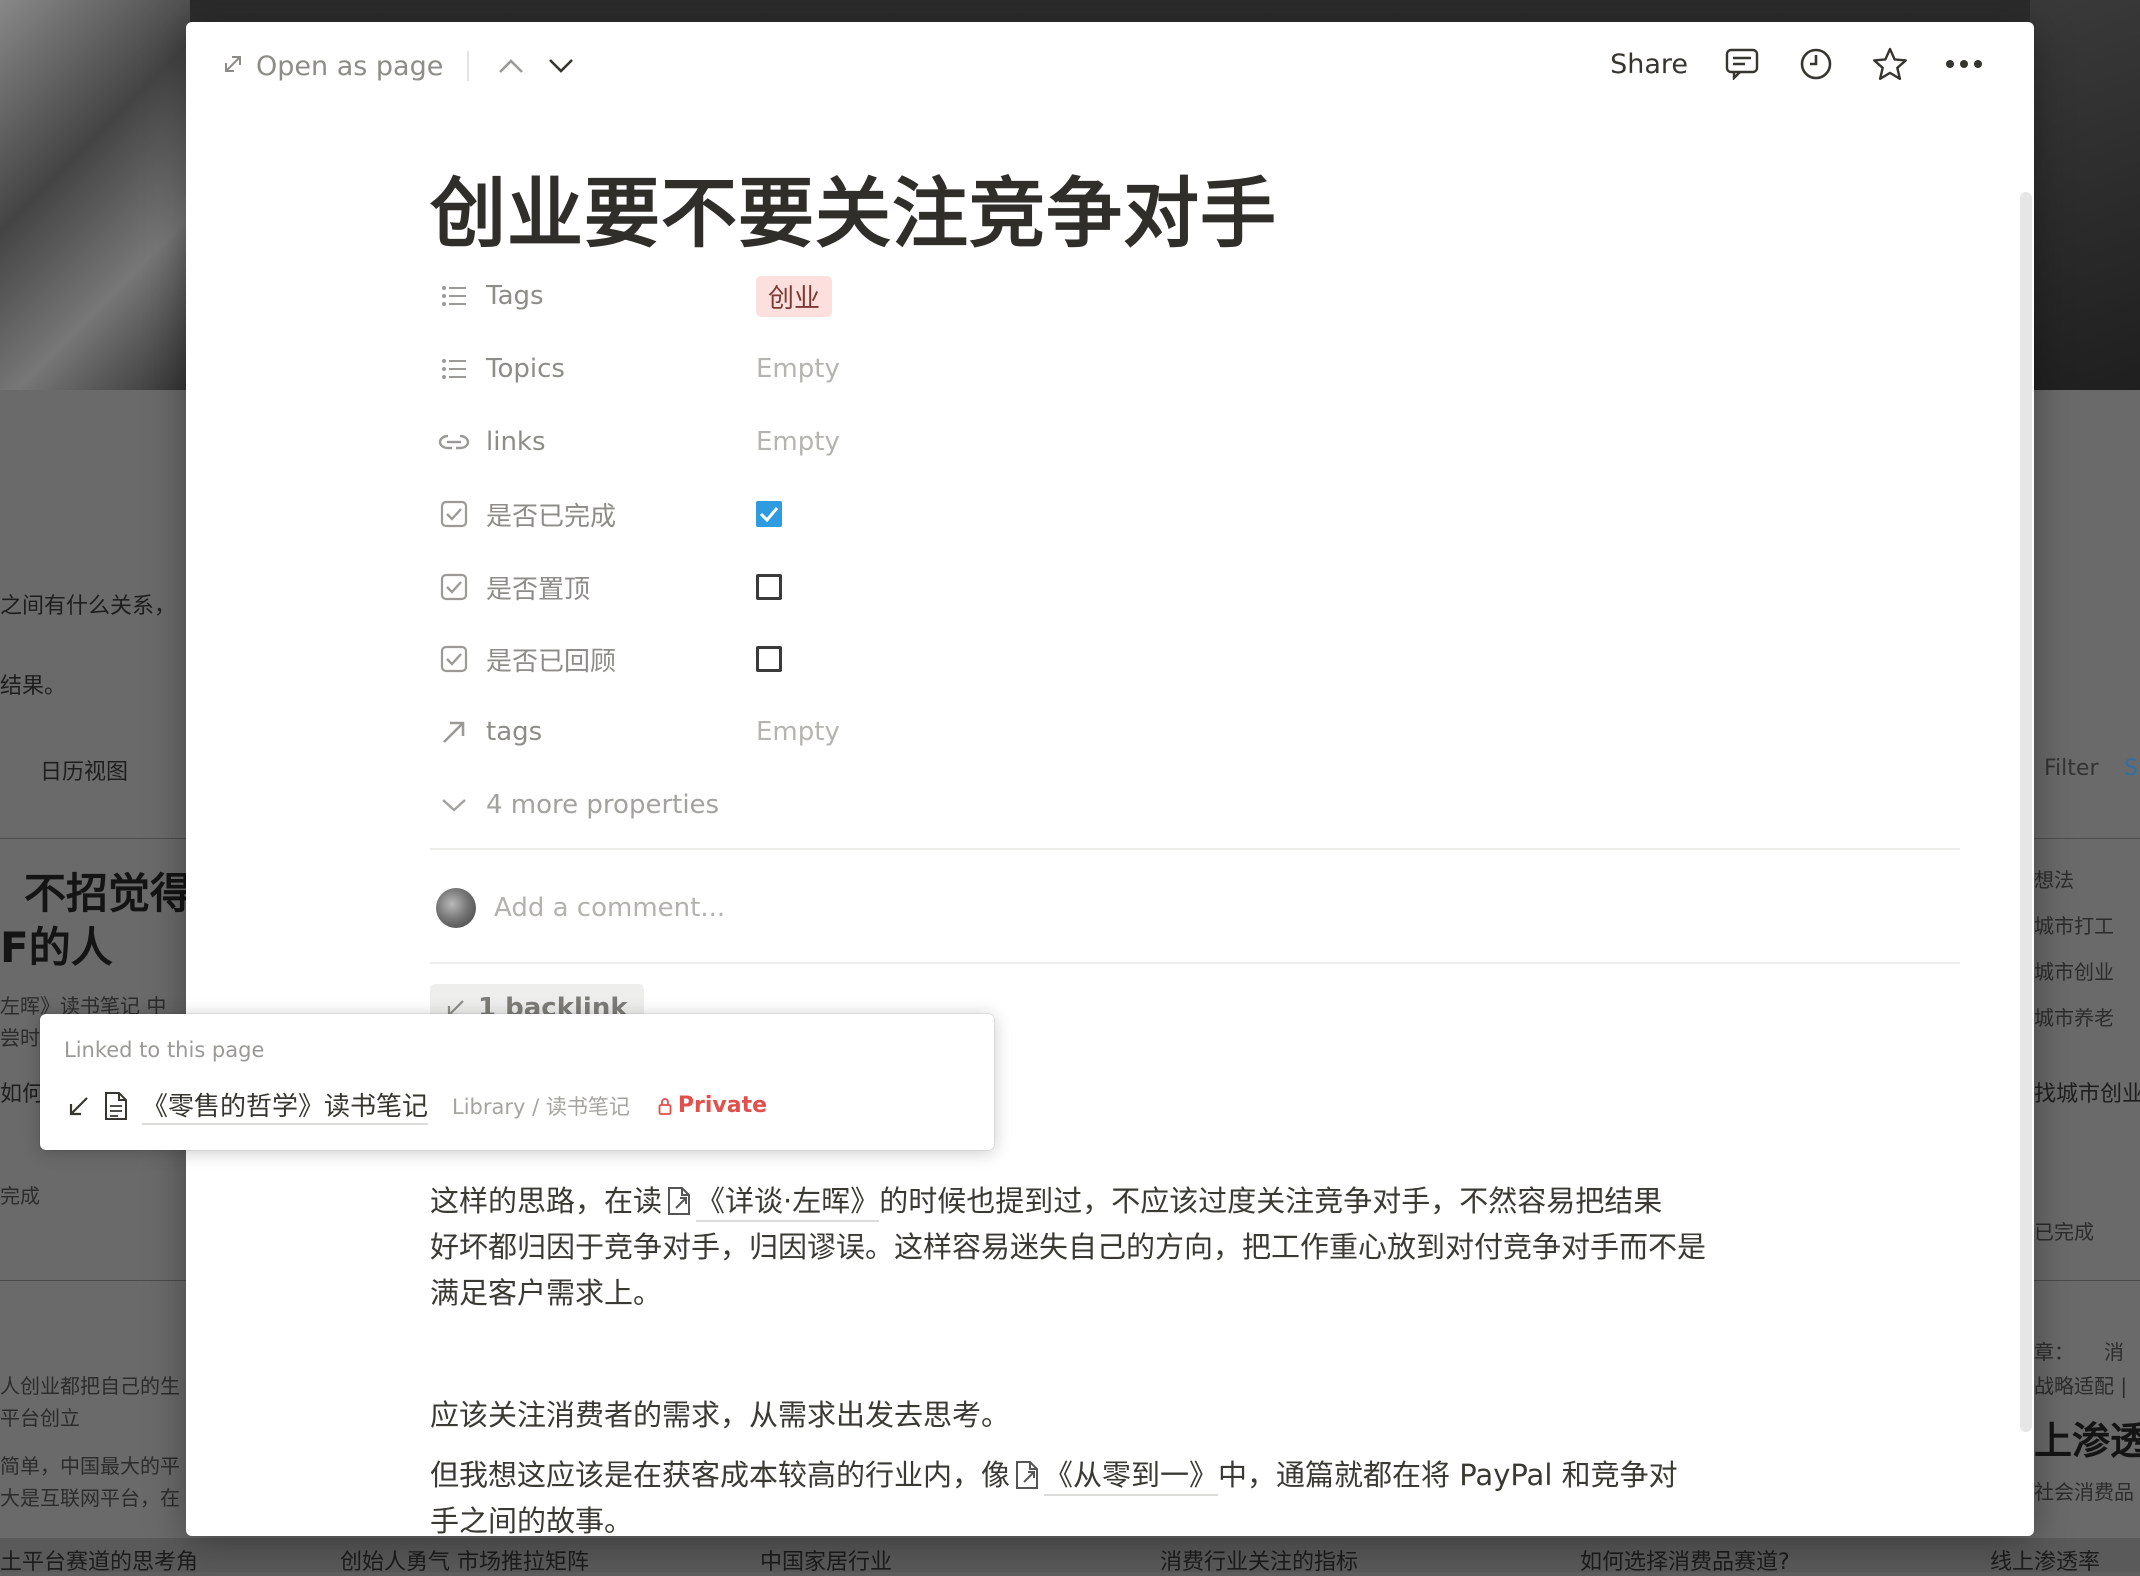 Image resolution: width=2140 pixels, height=1576 pixels. Describe the element at coordinates (1195, 849) in the screenshot. I see `properties-divider` at that location.